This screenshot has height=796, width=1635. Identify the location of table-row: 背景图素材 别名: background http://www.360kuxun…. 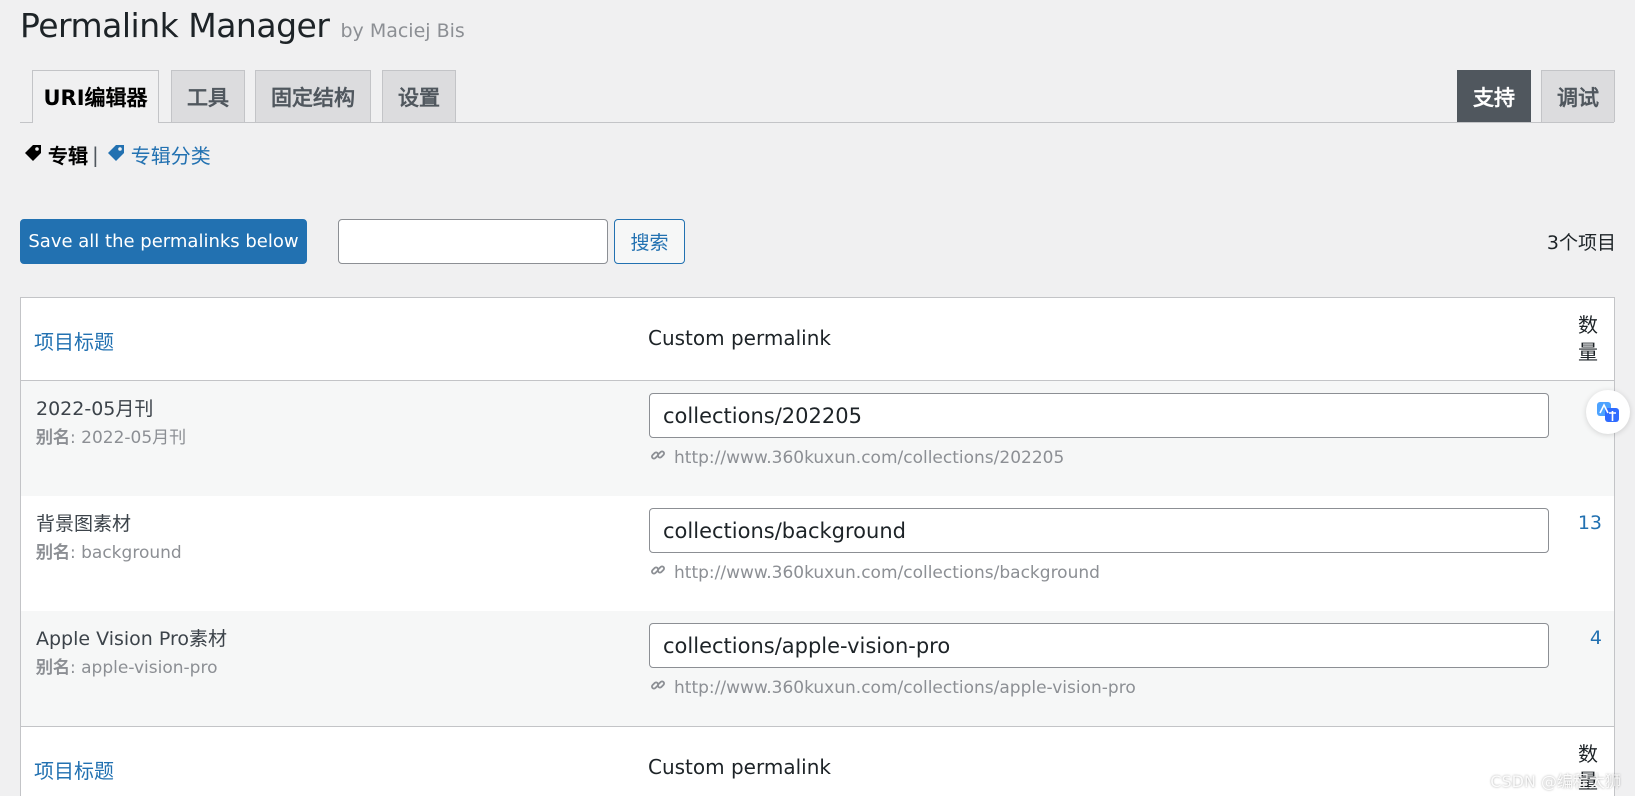
(817, 553).